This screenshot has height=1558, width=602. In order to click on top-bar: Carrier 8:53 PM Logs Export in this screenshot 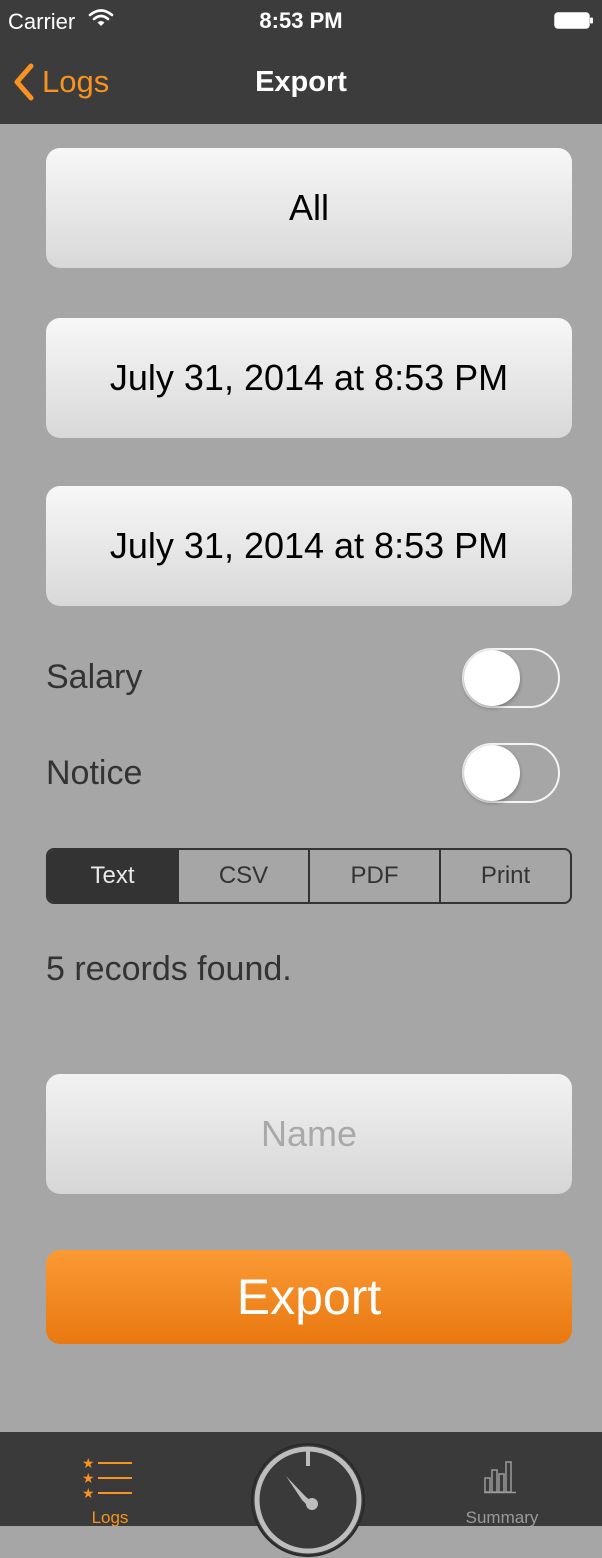, I will do `click(301, 62)`.